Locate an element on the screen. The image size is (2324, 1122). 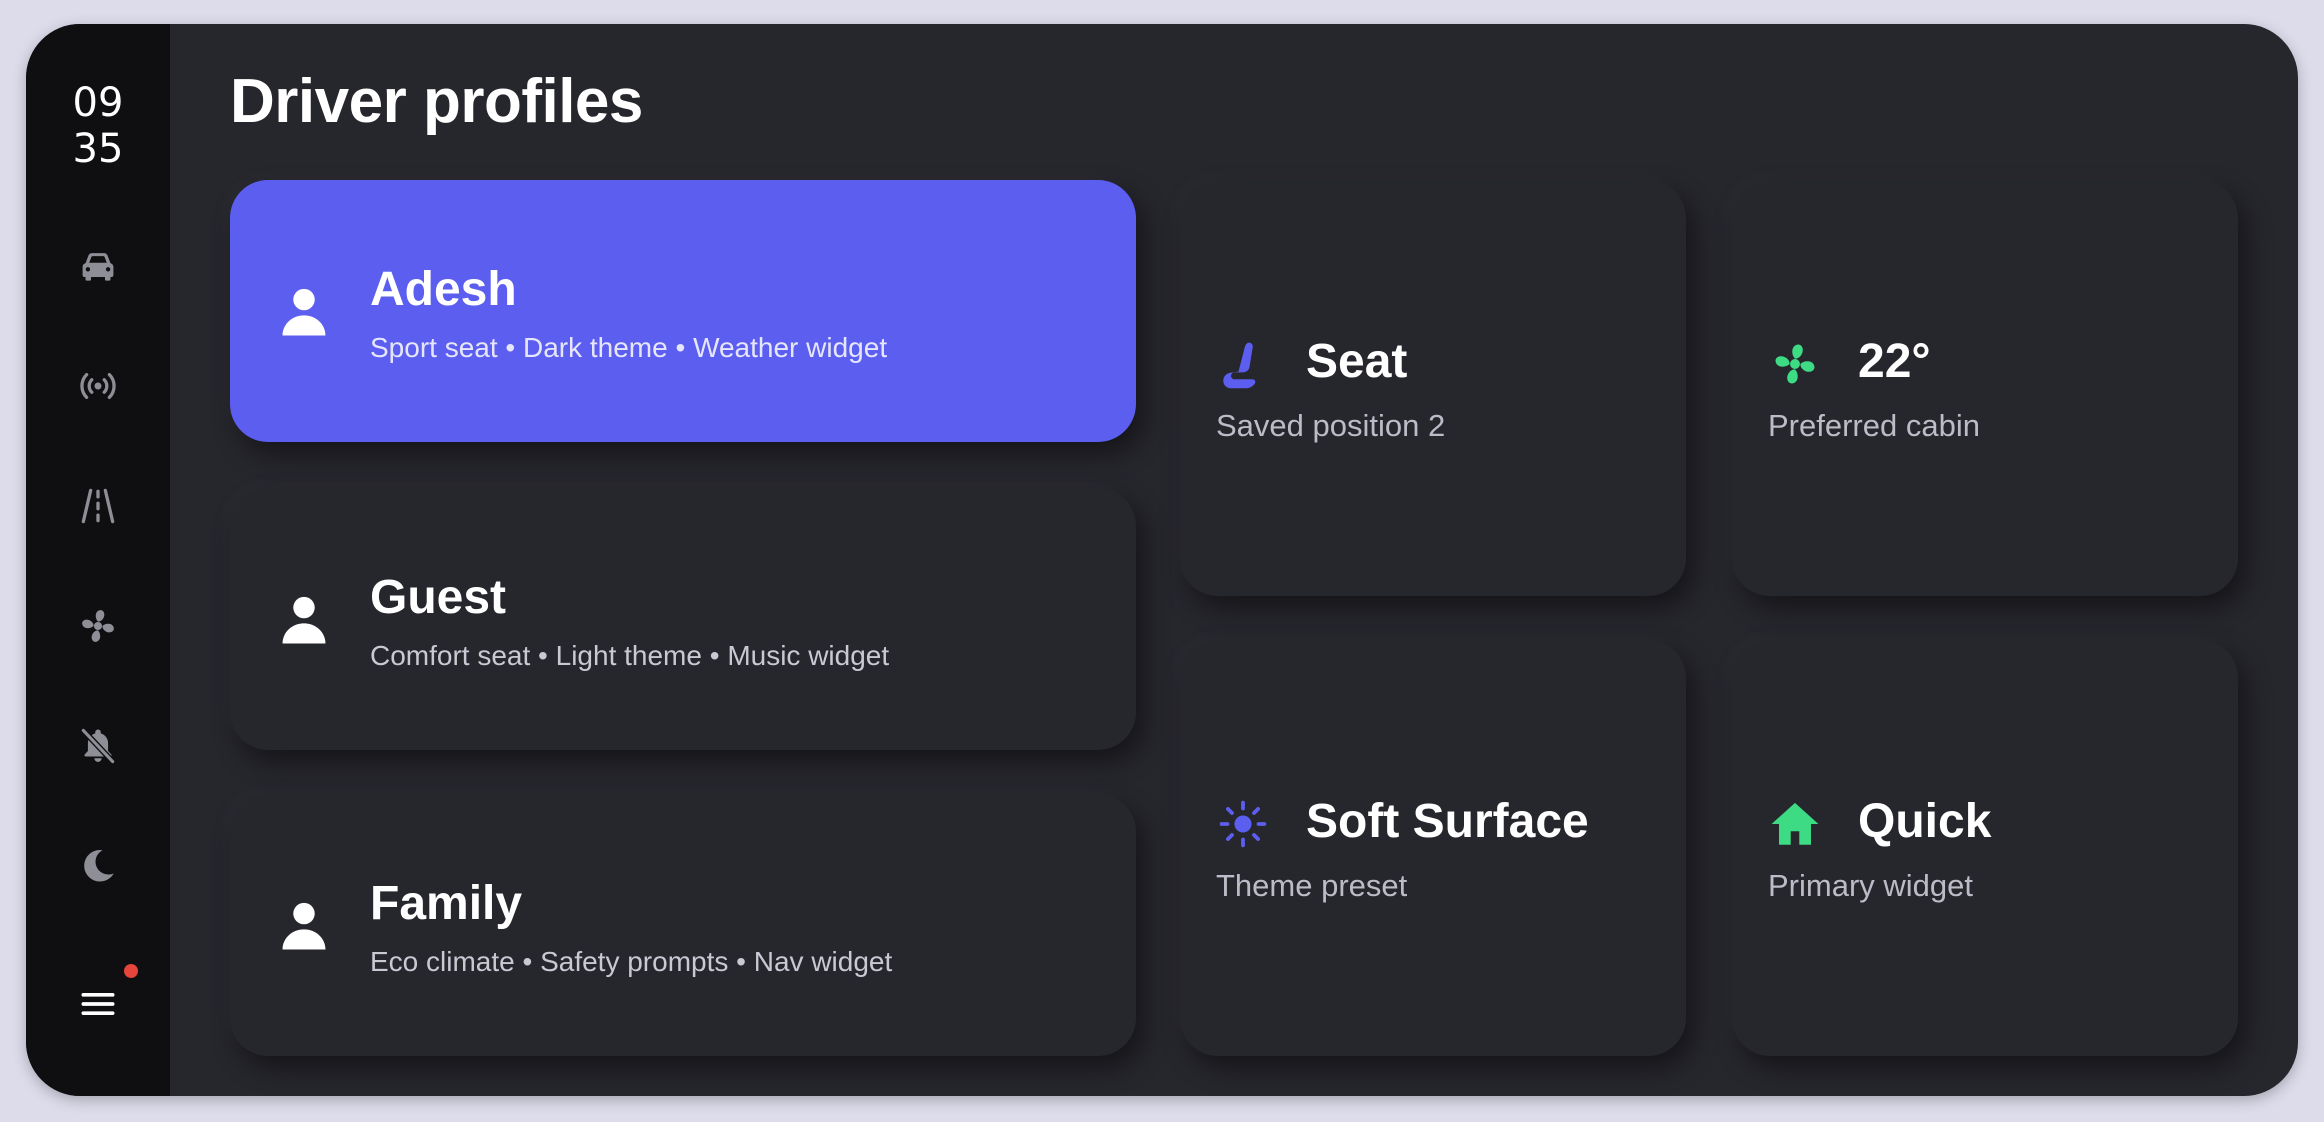
moon-icon is located at coordinates (98, 866).